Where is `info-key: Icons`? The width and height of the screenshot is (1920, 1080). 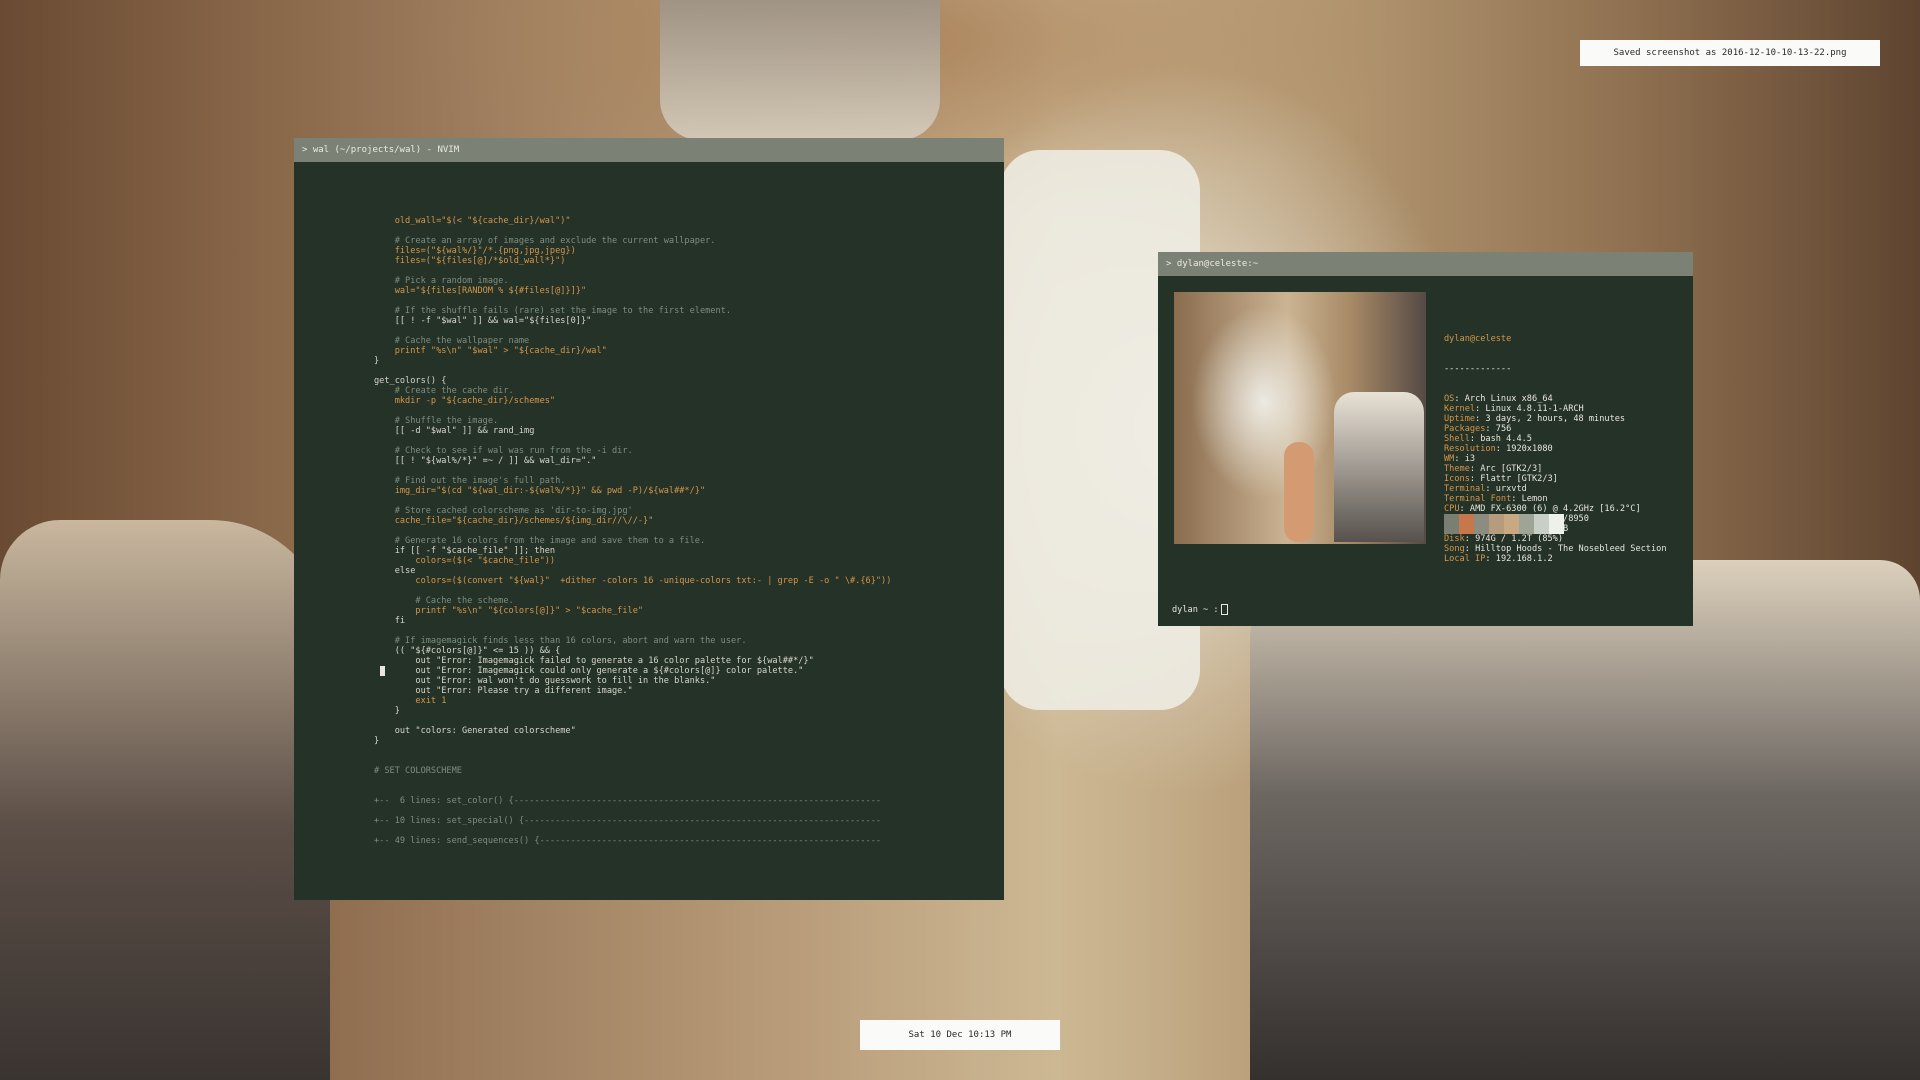
info-key: Icons is located at coordinates (1457, 479).